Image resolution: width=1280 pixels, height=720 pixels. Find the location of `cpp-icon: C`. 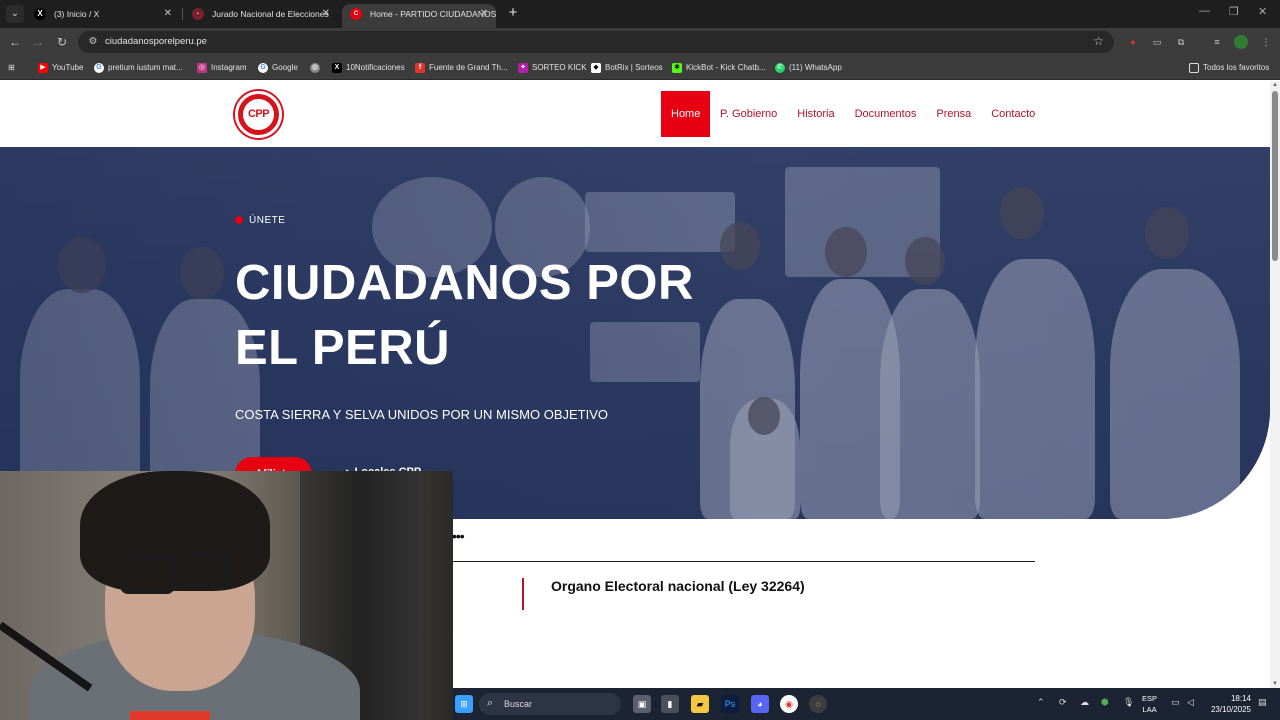

cpp-icon: C is located at coordinates (356, 14).